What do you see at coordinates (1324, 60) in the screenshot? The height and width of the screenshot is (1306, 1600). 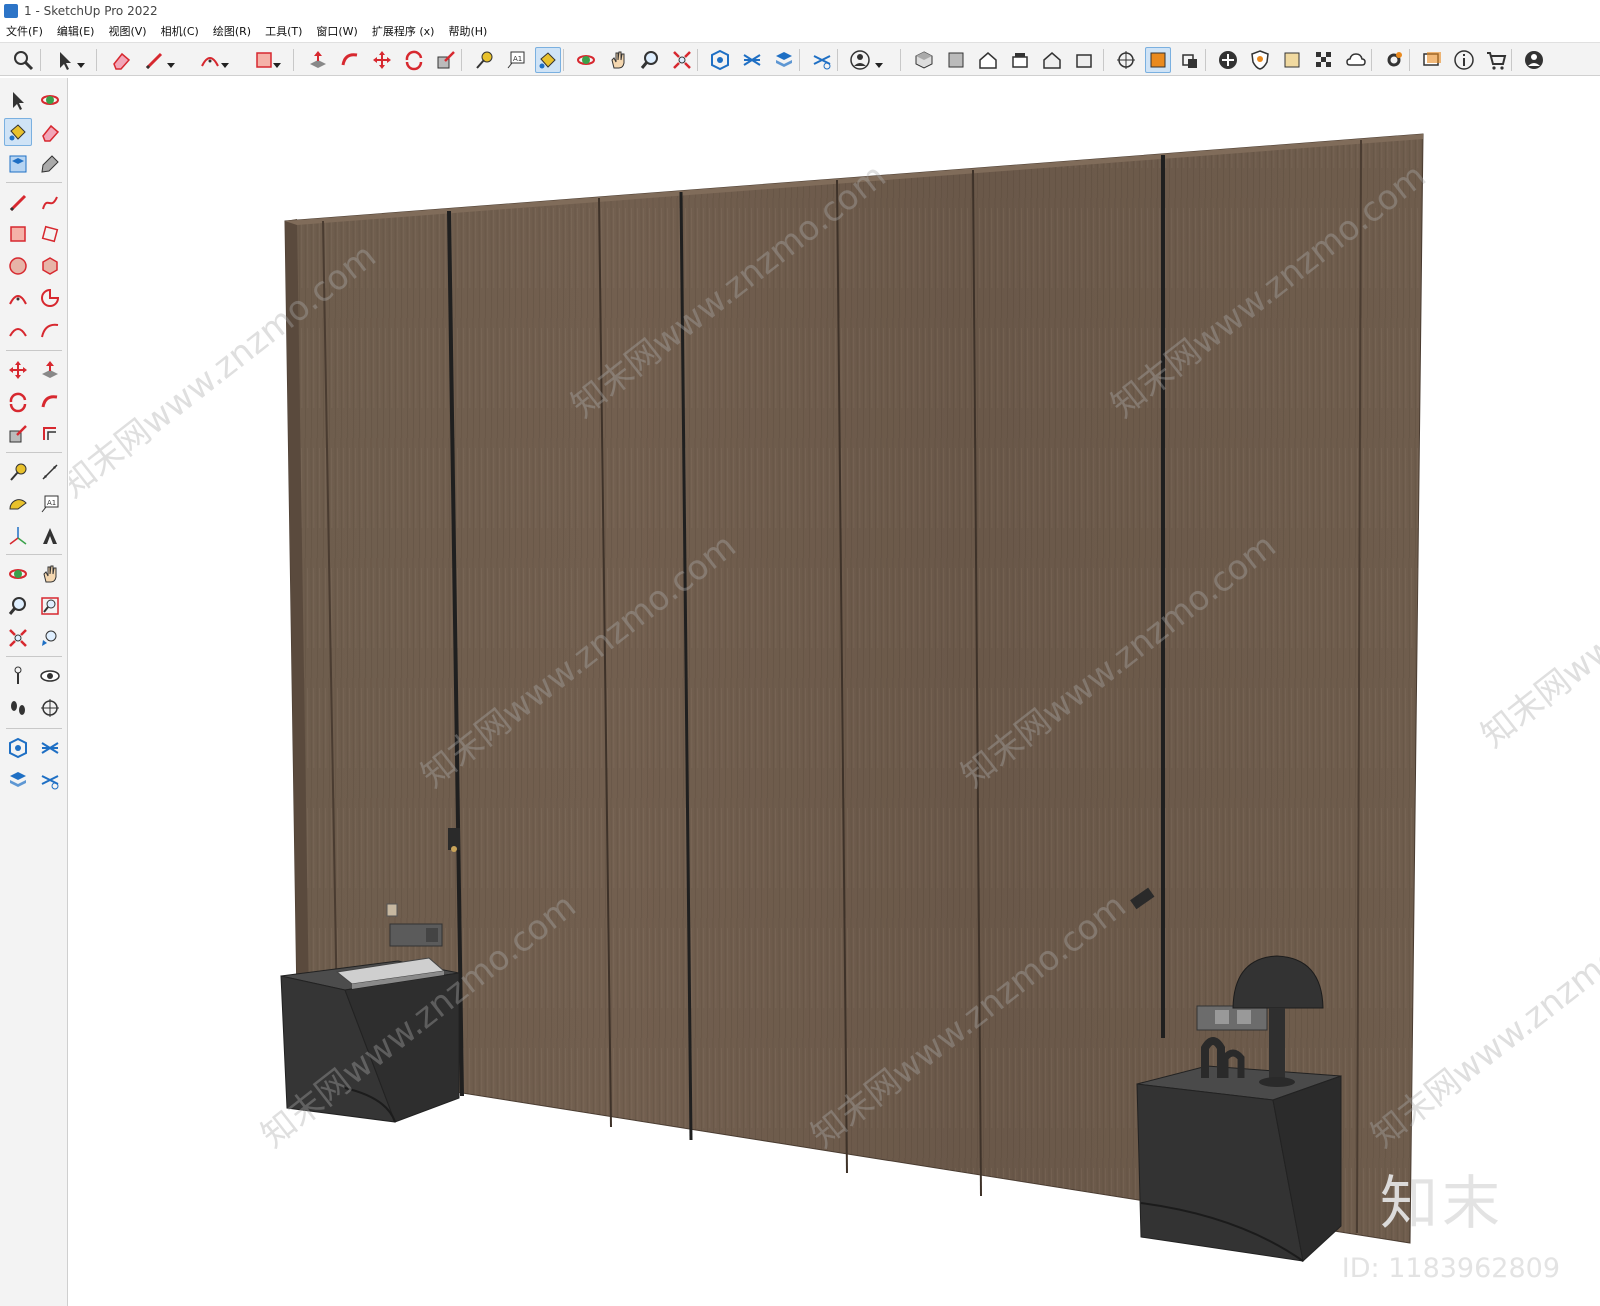 I see `pattern-icon` at bounding box center [1324, 60].